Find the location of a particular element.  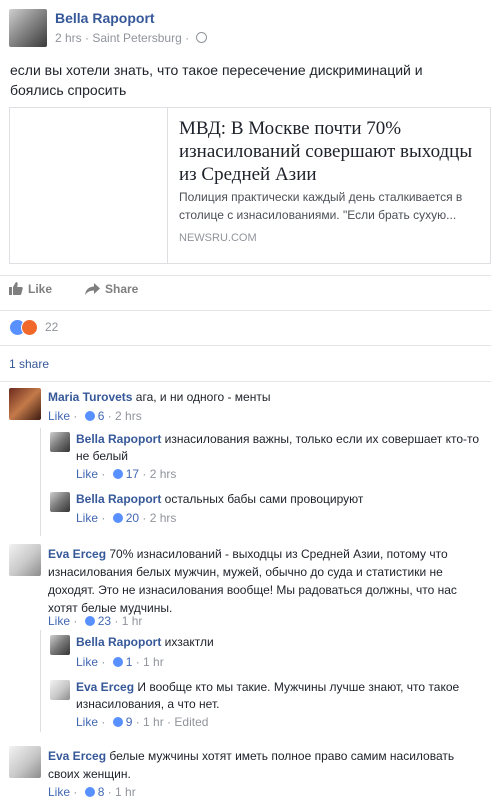

comment-body: ага, и ни одного - менты is located at coordinates (201, 397).